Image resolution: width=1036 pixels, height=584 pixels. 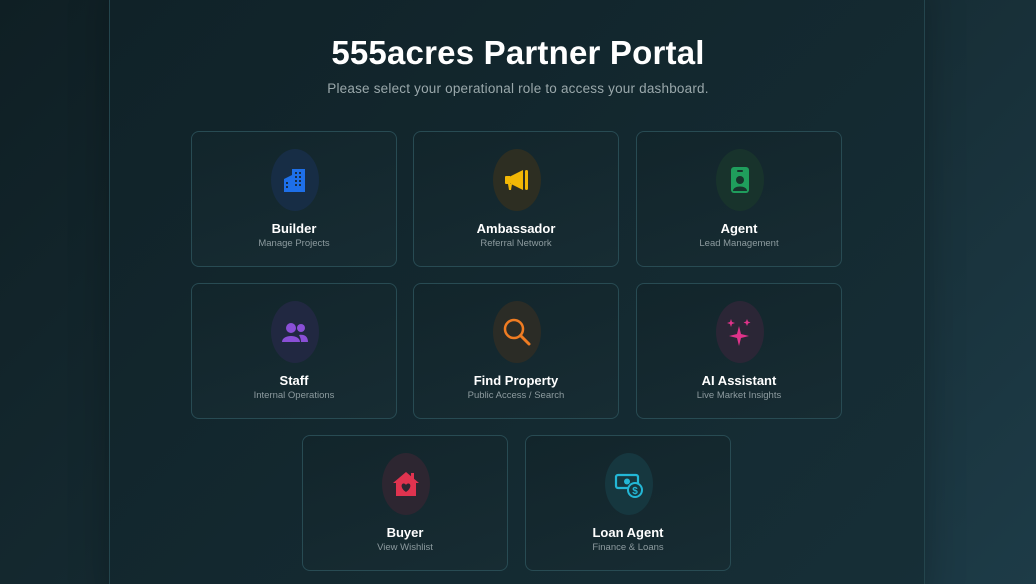 What do you see at coordinates (739, 228) in the screenshot?
I see `role-title: Agent` at bounding box center [739, 228].